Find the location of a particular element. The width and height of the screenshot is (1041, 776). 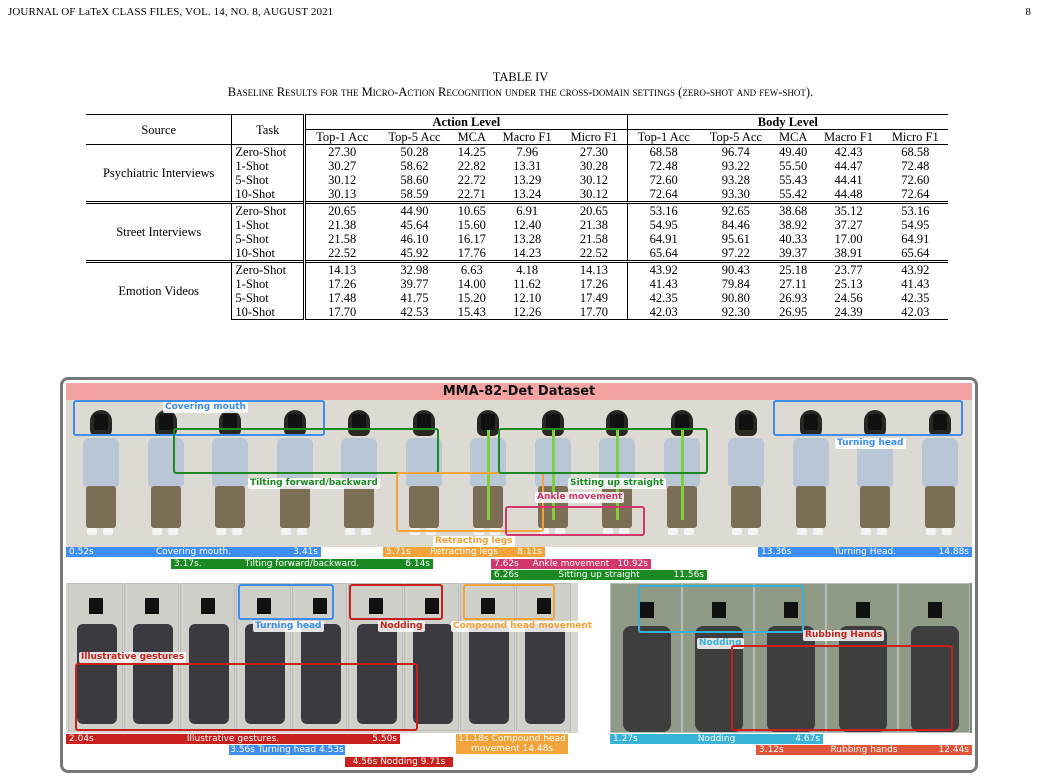

metric-header: Micro F1 is located at coordinates (915, 137).